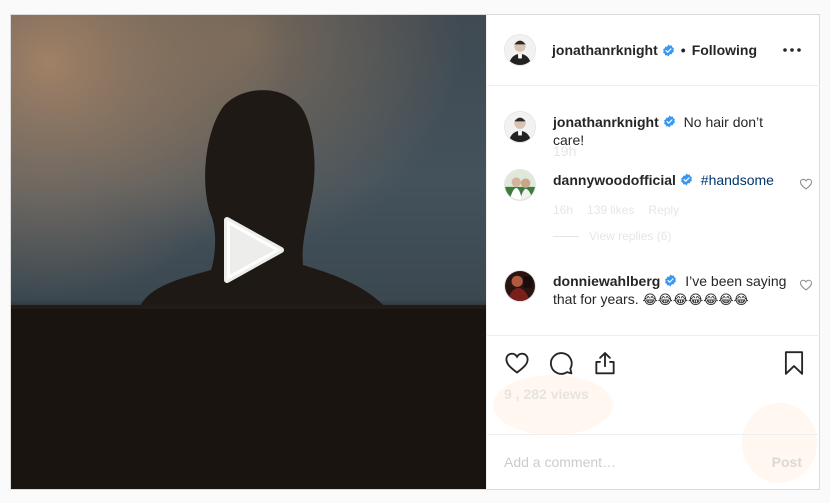 The image size is (830, 503). Describe the element at coordinates (605, 50) in the screenshot. I see `author-username: jonathanrknight` at that location.